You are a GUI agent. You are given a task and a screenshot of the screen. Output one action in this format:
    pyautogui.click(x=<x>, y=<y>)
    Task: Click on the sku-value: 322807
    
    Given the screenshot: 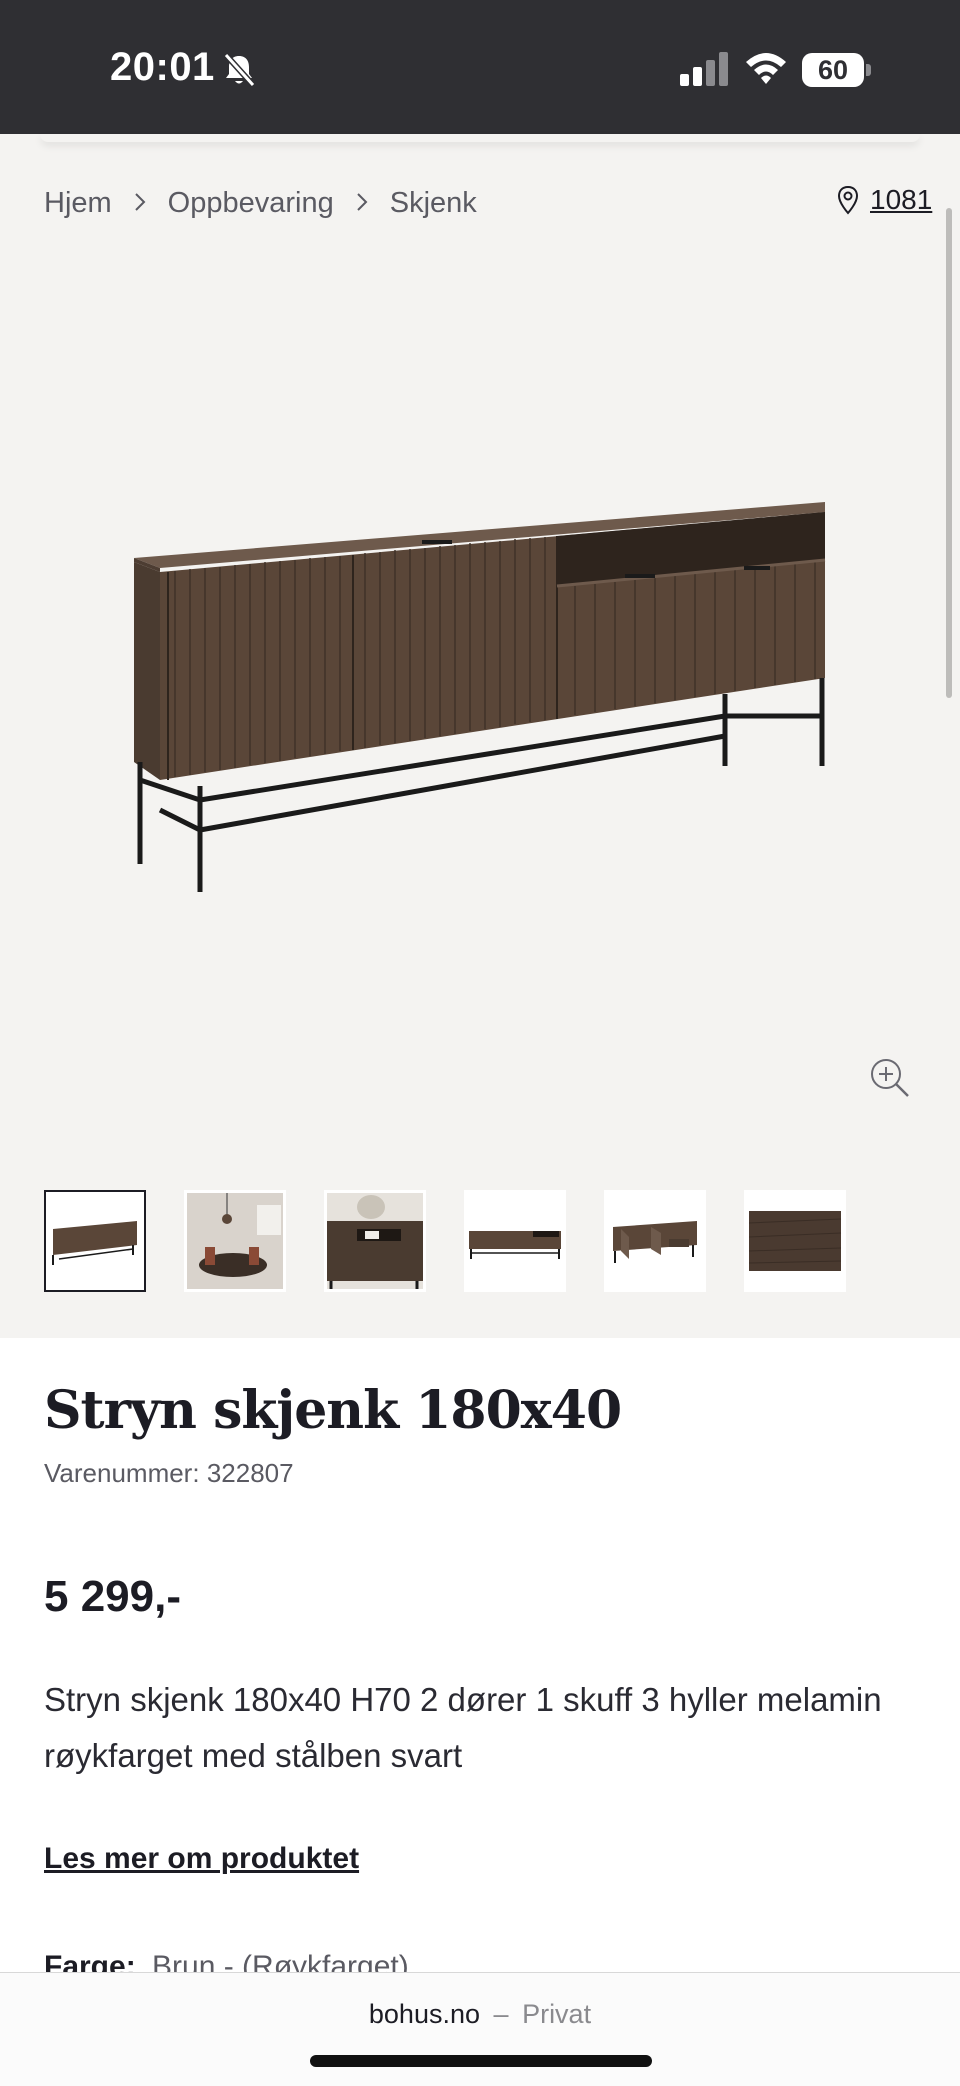 What is the action you would take?
    pyautogui.click(x=250, y=1473)
    